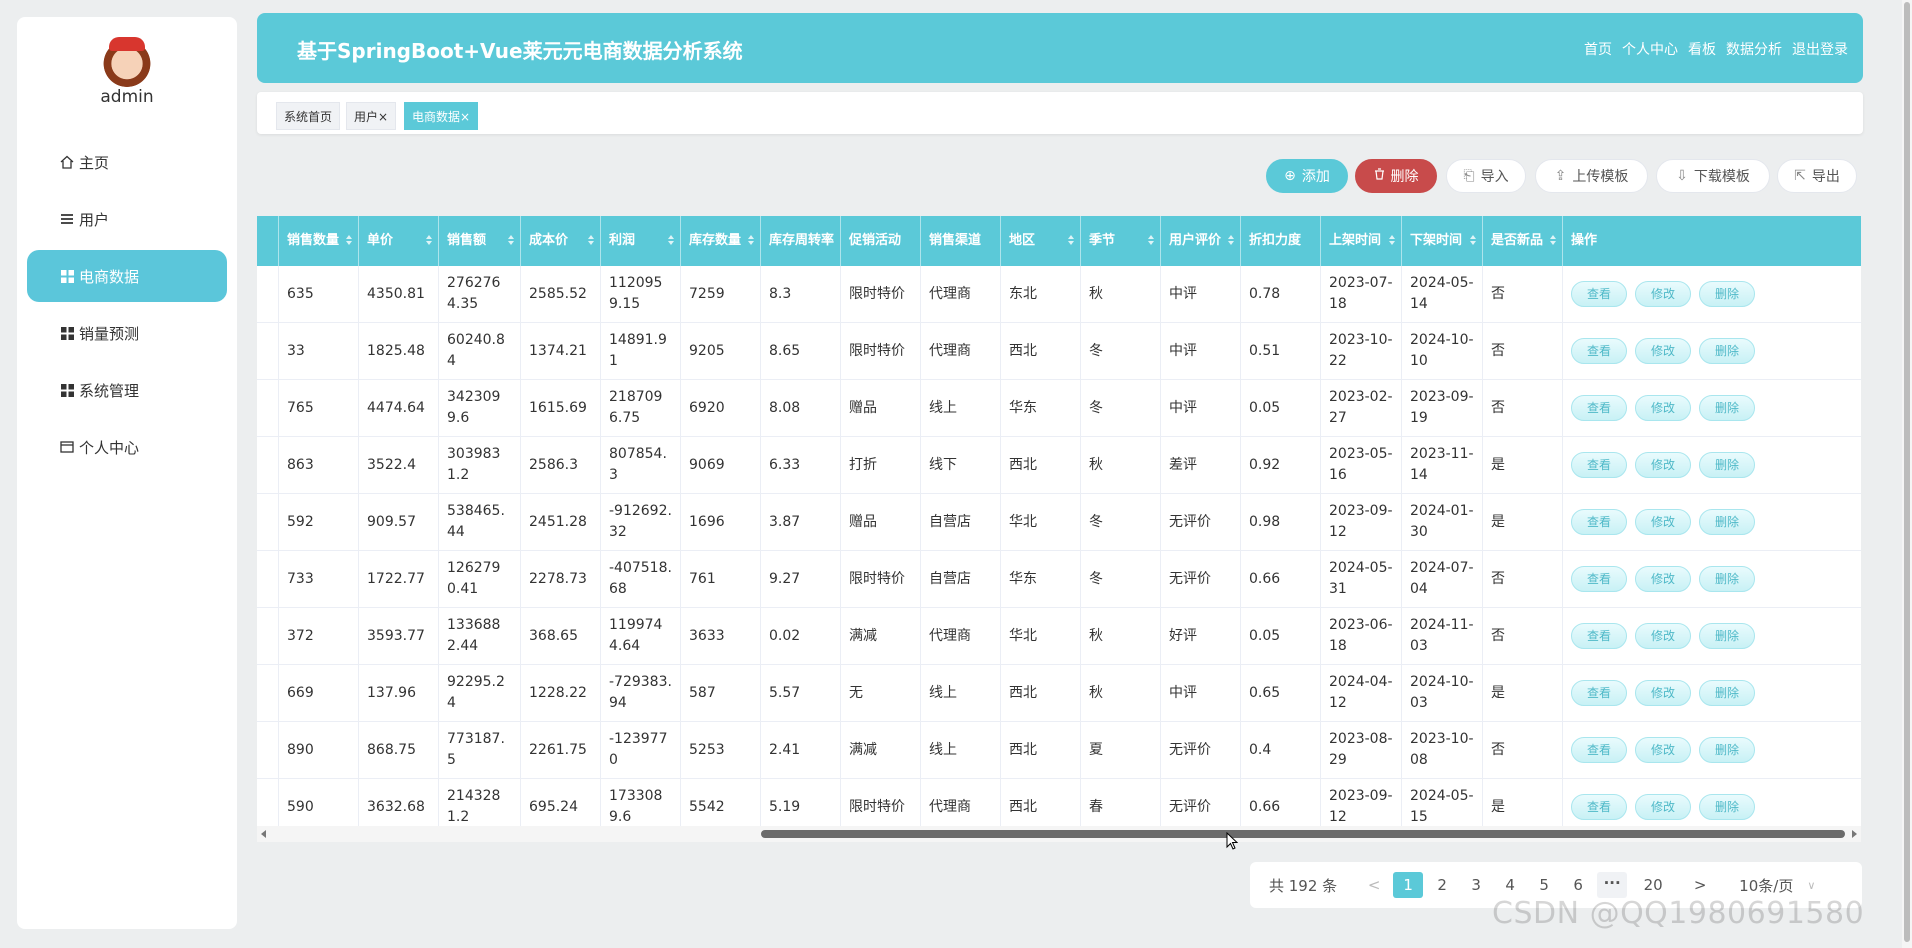  Describe the element at coordinates (263, 834) in the screenshot. I see `scroll-left-arrow-icon` at that location.